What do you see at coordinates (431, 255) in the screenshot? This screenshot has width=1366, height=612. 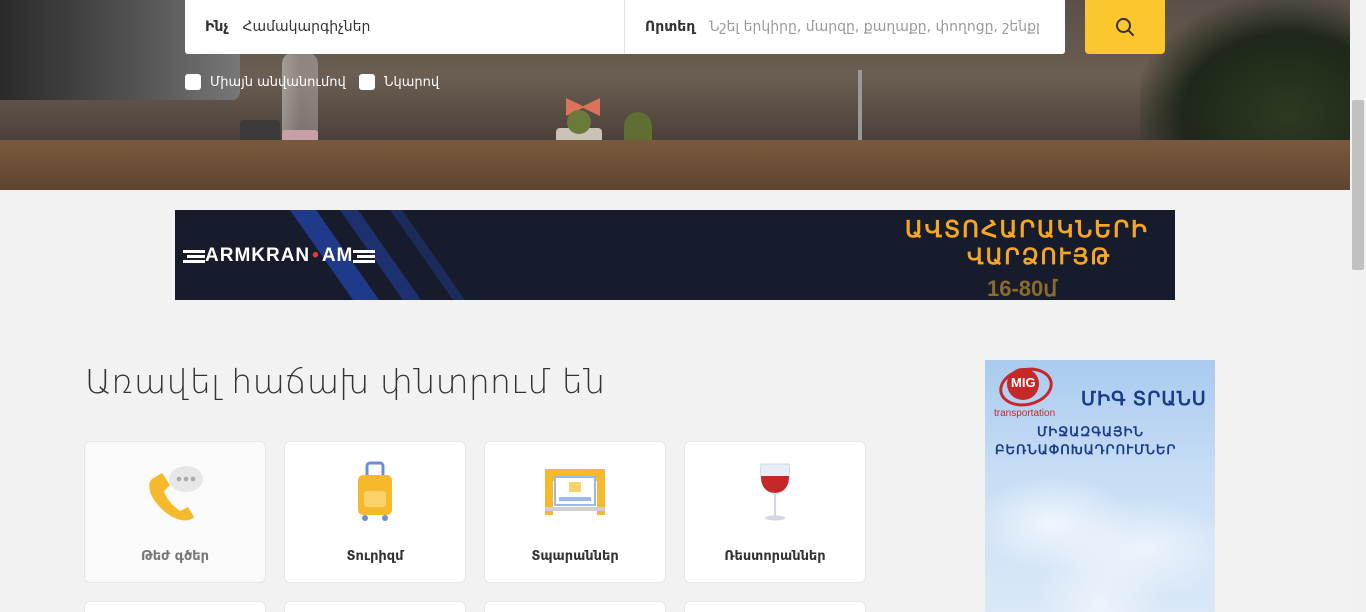 I see `banner-stripe` at bounding box center [431, 255].